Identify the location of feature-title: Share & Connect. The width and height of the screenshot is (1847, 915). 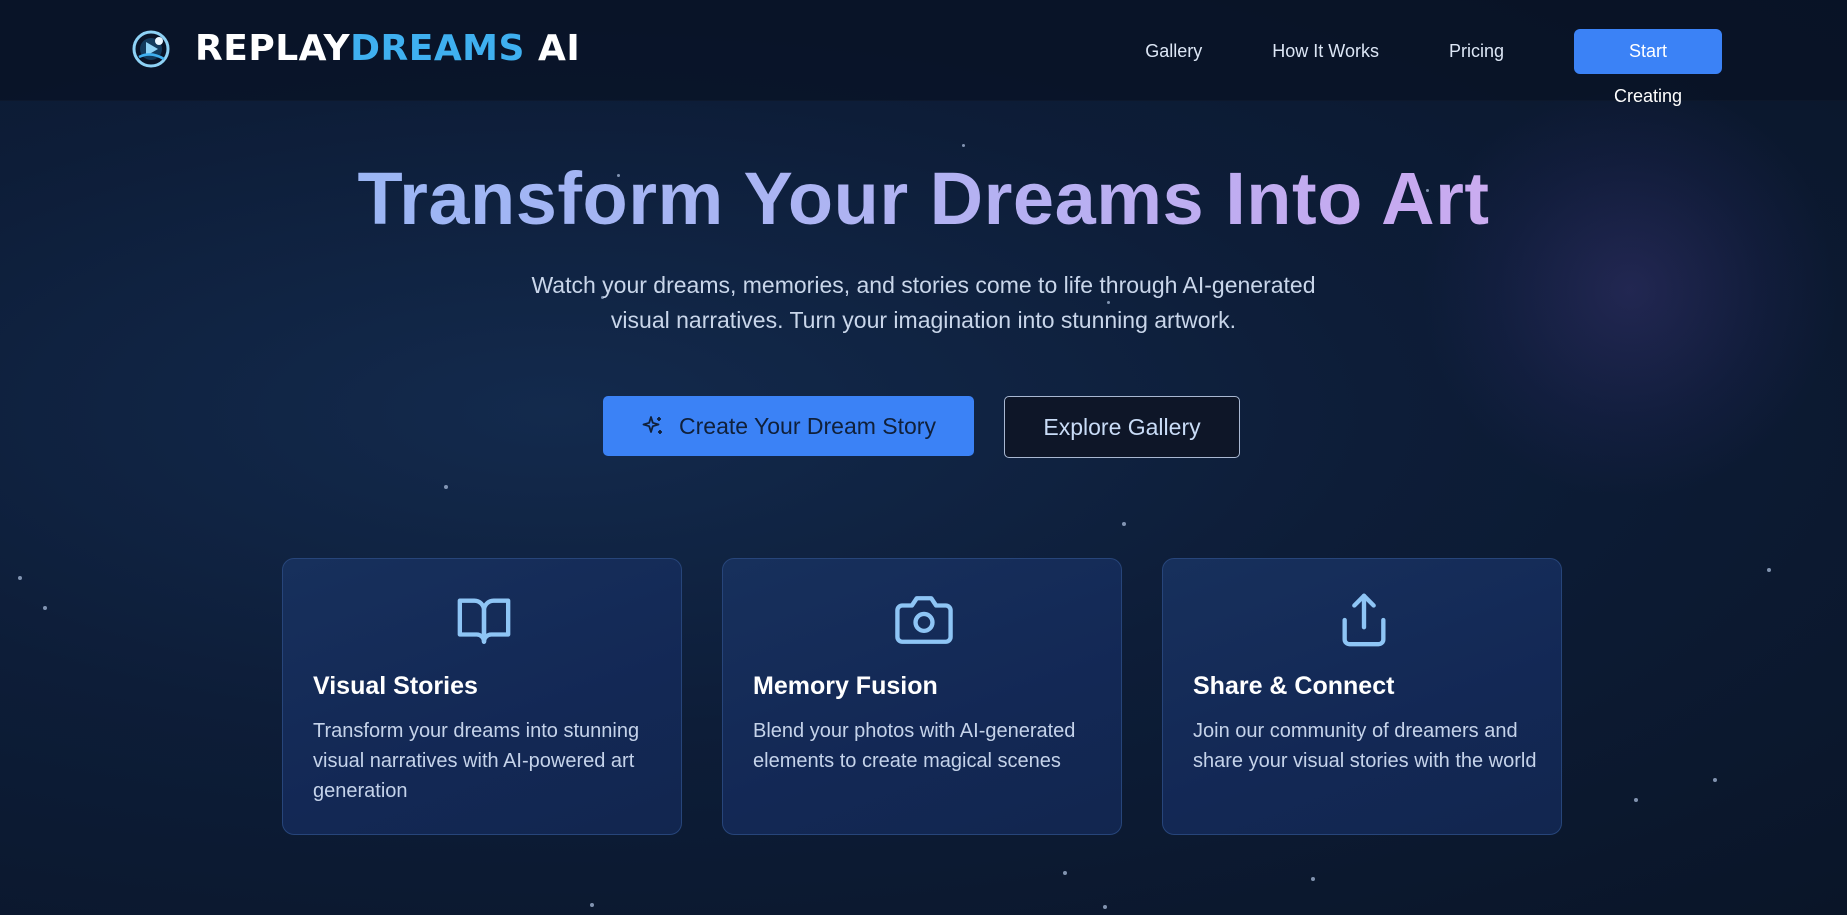
(1294, 686).